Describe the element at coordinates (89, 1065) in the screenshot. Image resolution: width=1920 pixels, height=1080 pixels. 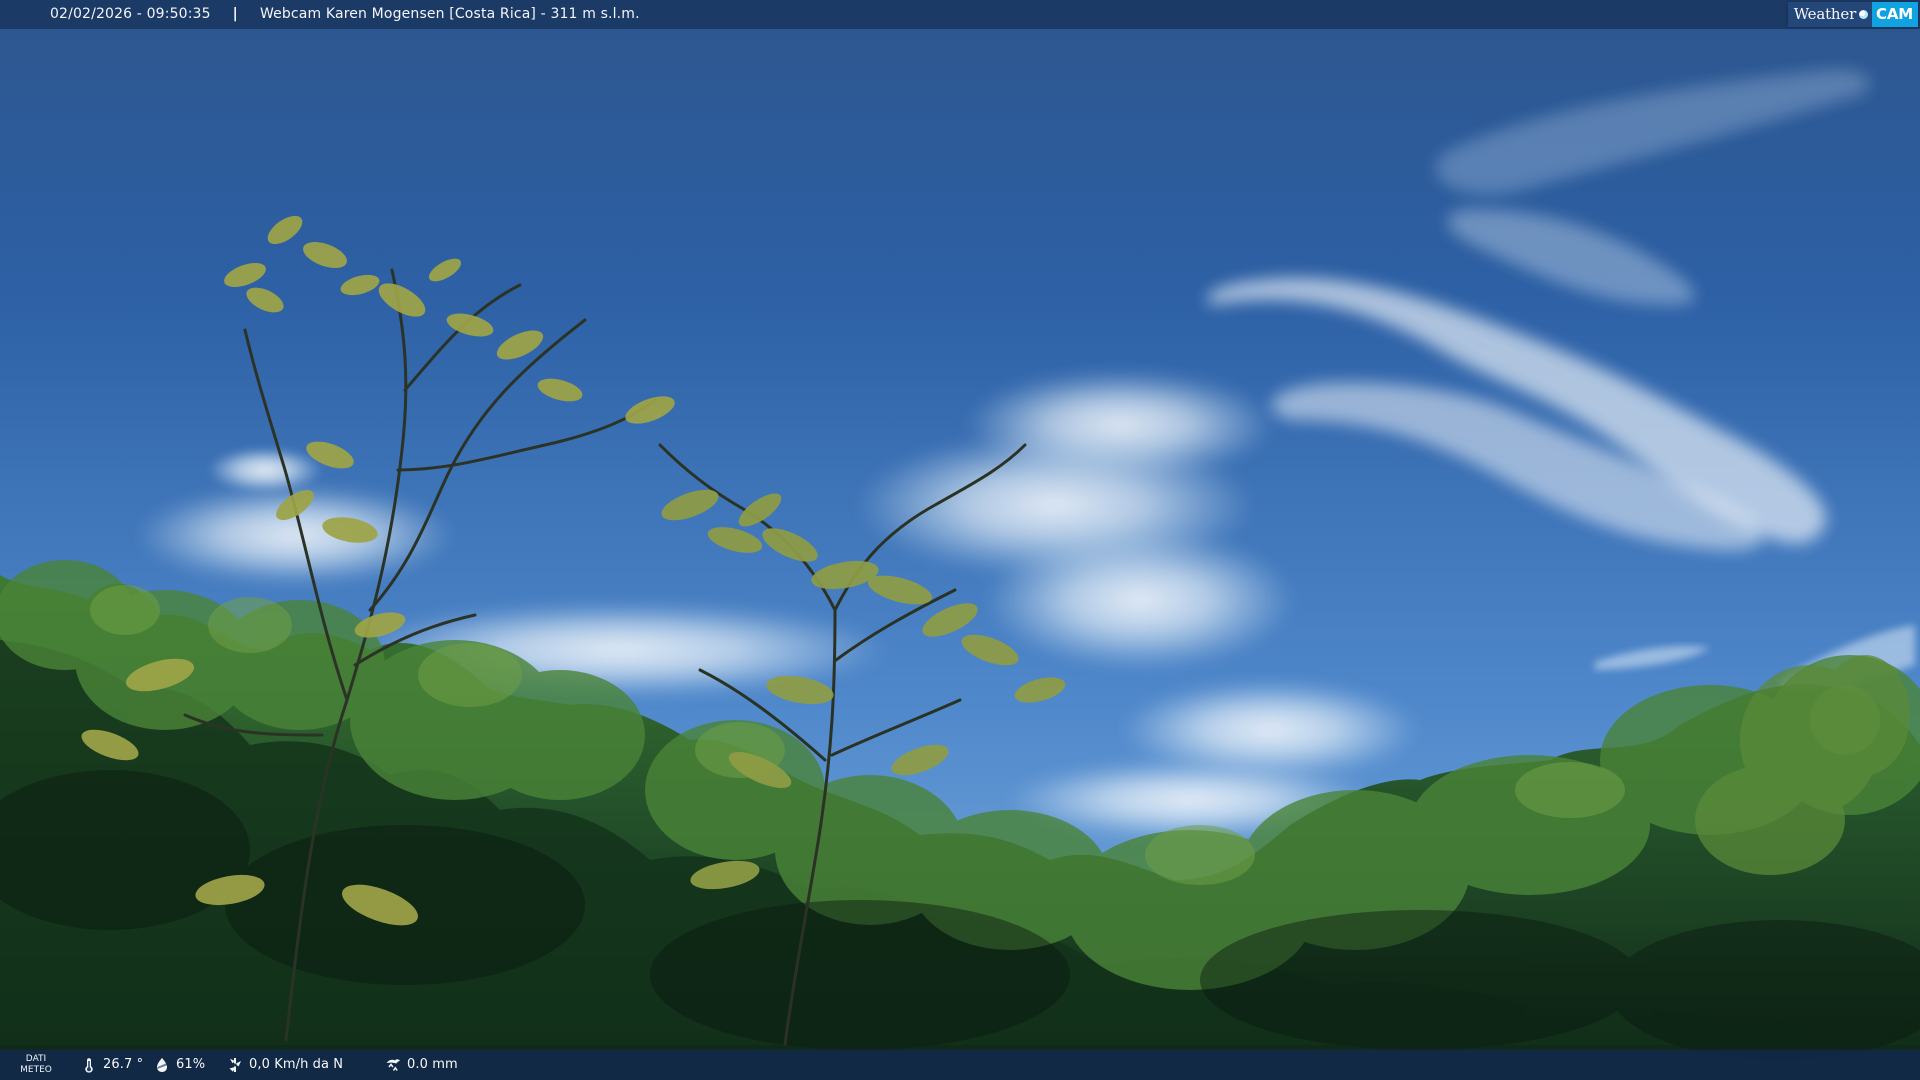
I see `thermometer-icon` at that location.